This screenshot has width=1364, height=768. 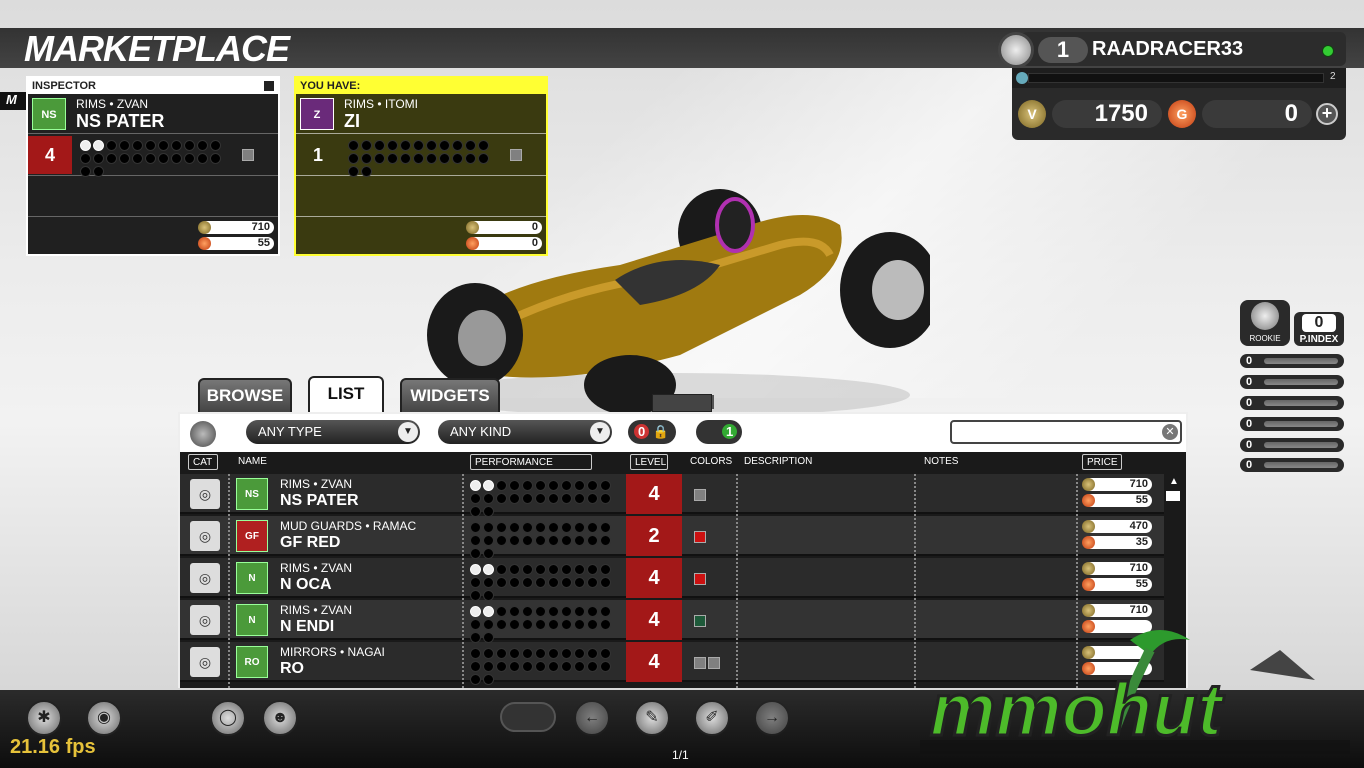 What do you see at coordinates (44, 718) in the screenshot?
I see `tuning-icon: ✱` at bounding box center [44, 718].